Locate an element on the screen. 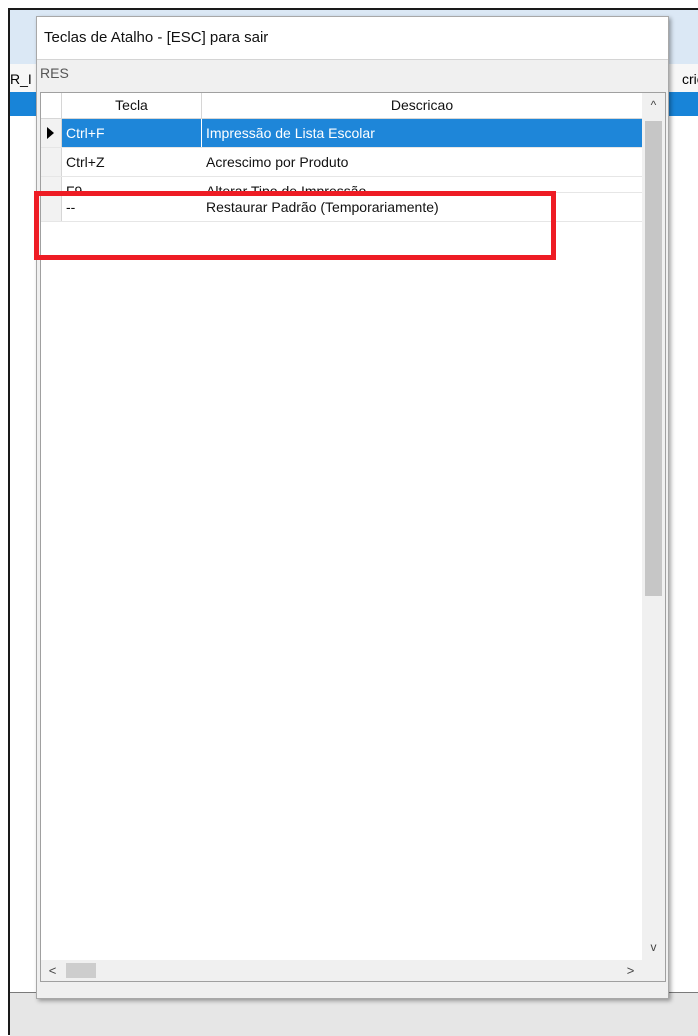  cell-descricao: Impressão de Lista Escolar is located at coordinates (422, 133).